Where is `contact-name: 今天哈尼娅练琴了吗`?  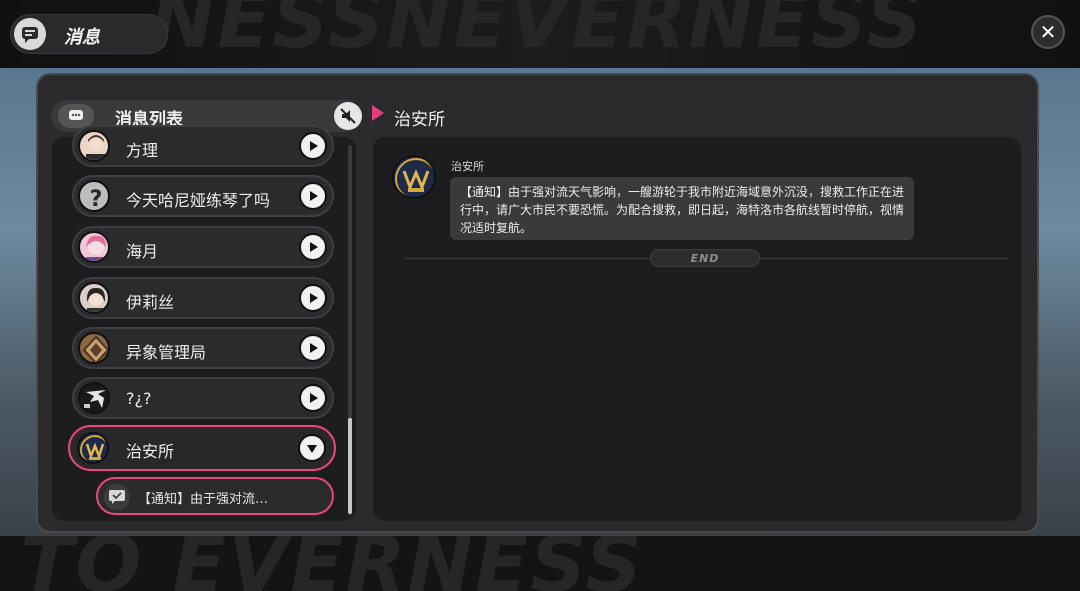
contact-name: 今天哈尼娅练琴了吗 is located at coordinates (198, 200).